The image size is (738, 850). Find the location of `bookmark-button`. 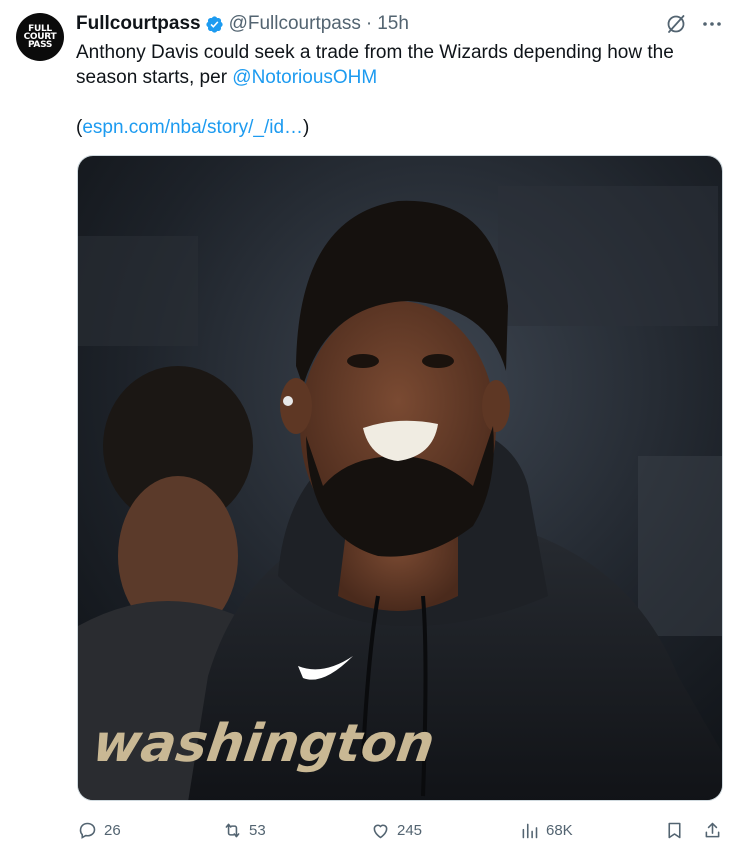

bookmark-button is located at coordinates (674, 830).